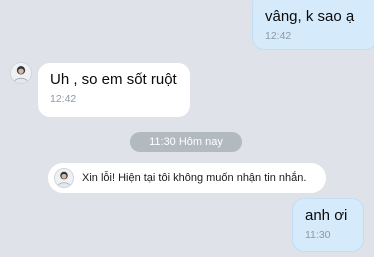 The image size is (374, 257). I want to click on message-timestamp: 11:30, so click(318, 235).